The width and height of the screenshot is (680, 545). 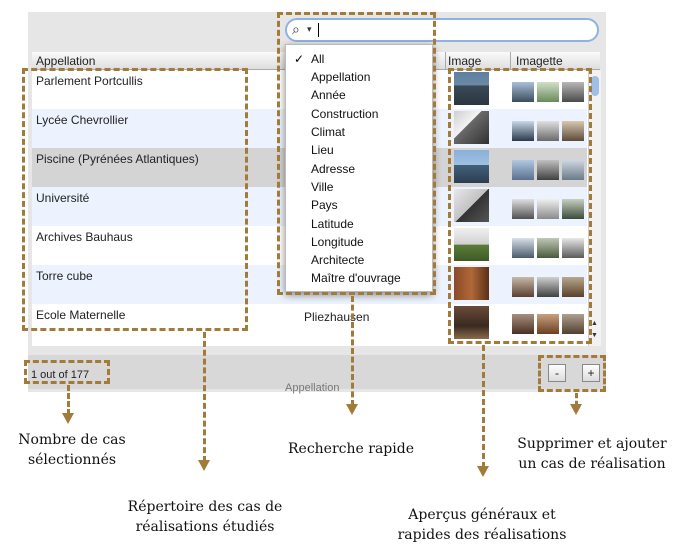 I want to click on caption-buttons-line: Supprimer et ajouter, so click(x=592, y=444).